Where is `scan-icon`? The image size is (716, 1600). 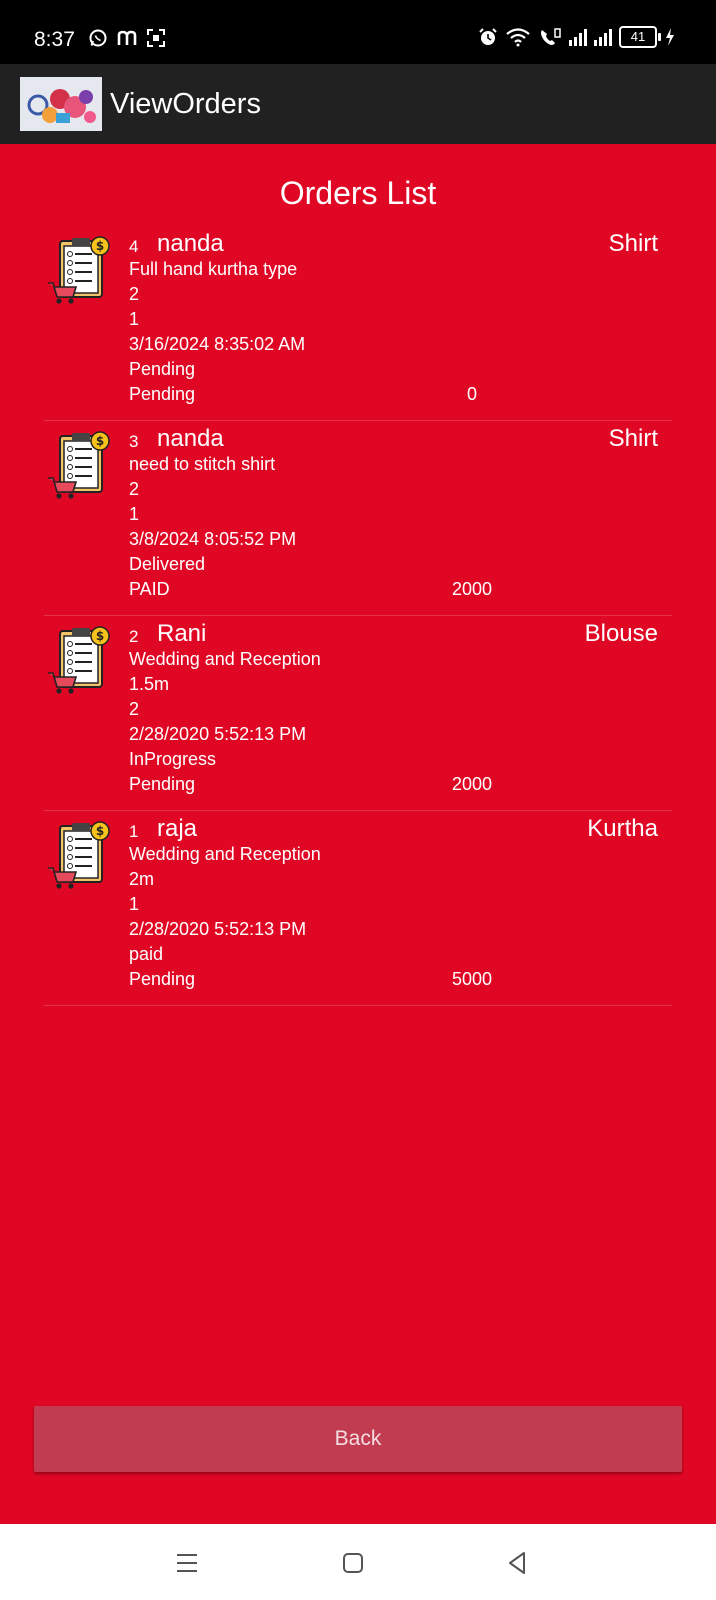
scan-icon is located at coordinates (156, 38).